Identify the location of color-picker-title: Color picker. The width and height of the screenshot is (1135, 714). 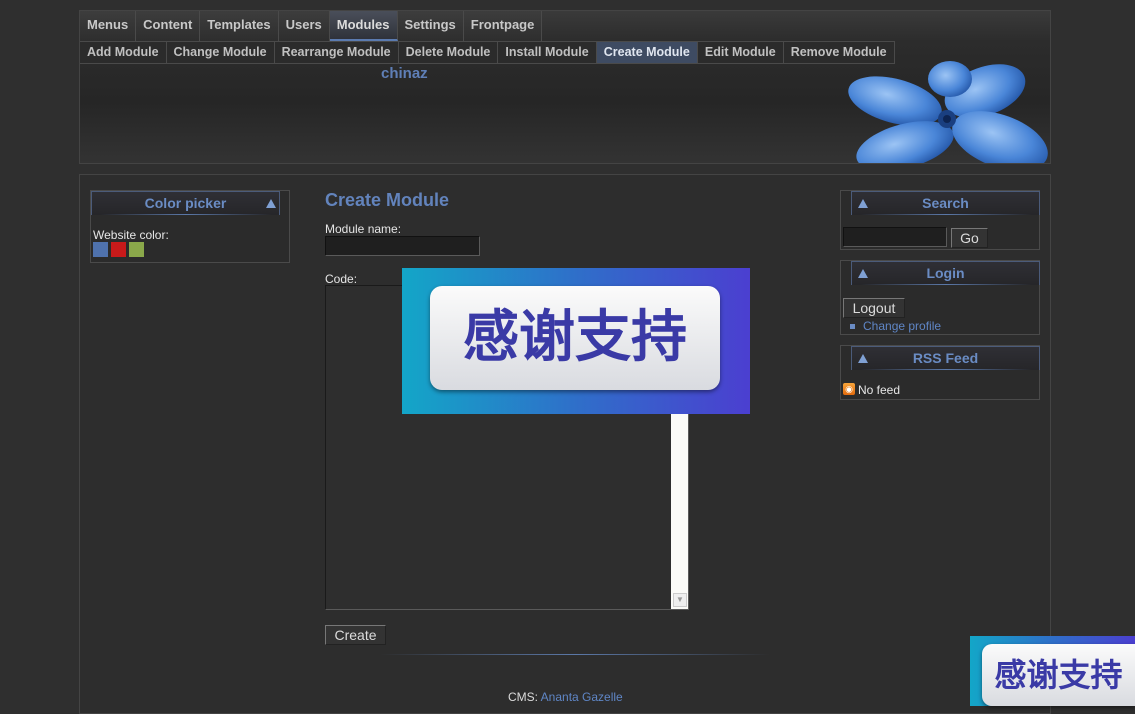
(185, 203).